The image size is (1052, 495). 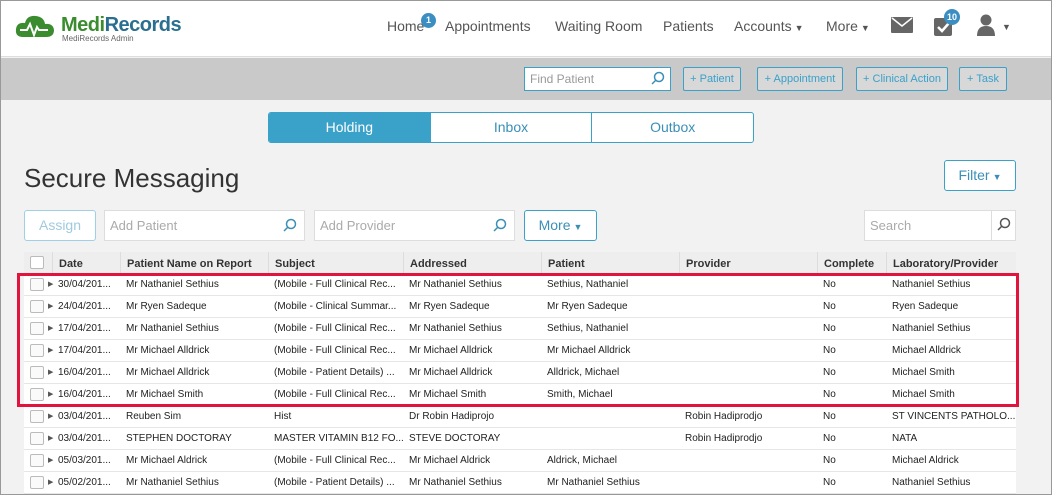 I want to click on column-header-laboratory-provider: Laboratory/Provider, so click(x=942, y=263).